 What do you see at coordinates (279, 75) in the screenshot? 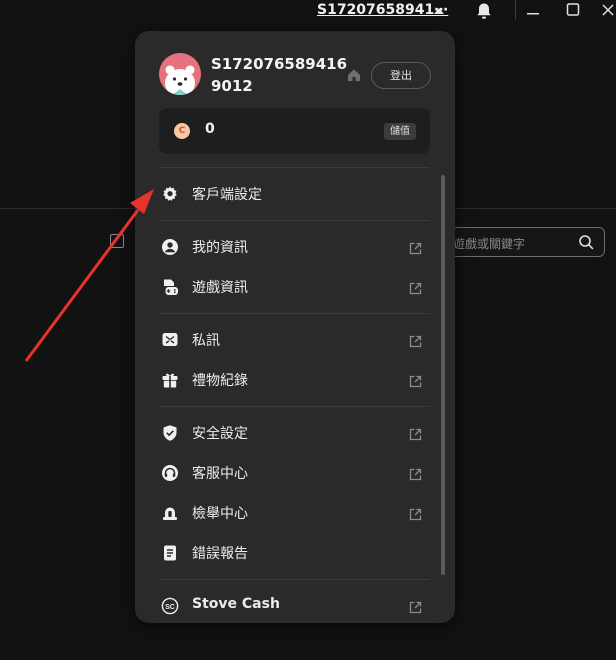
I see `profile-username: S1720765894169012` at bounding box center [279, 75].